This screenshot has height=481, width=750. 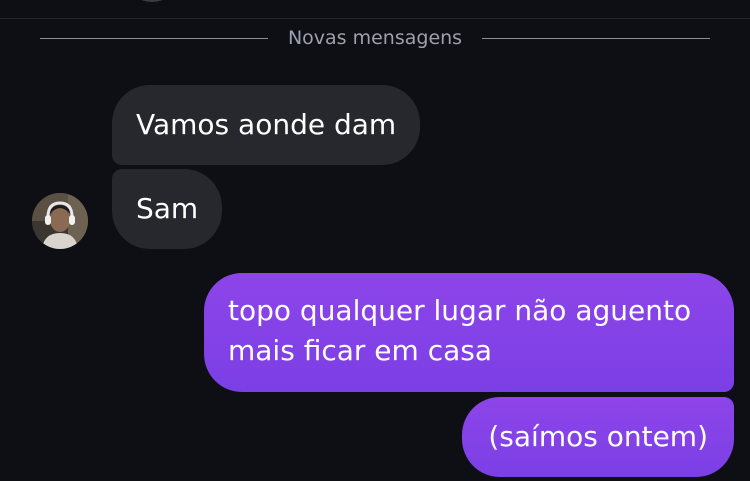 I want to click on sender-avatar, so click(x=60, y=221).